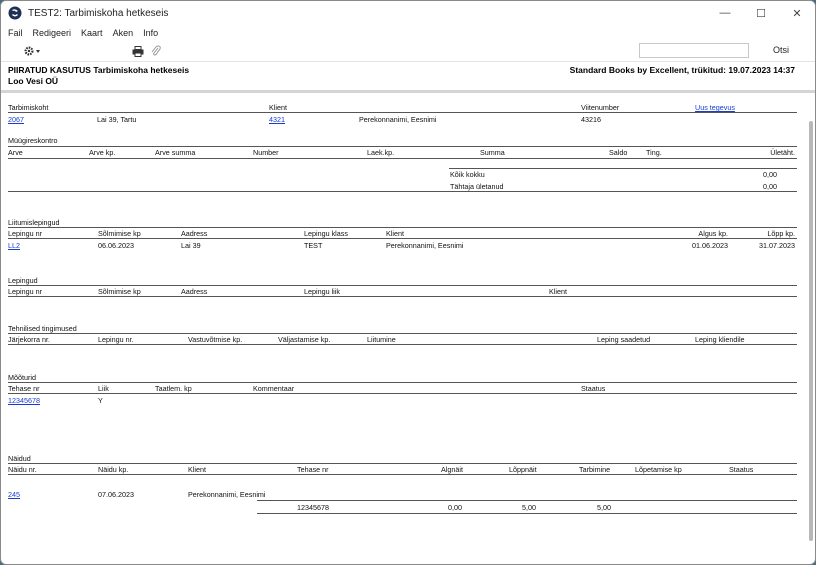 Image resolution: width=816 pixels, height=565 pixels. I want to click on col-header: Taatlem. kp, so click(173, 388).